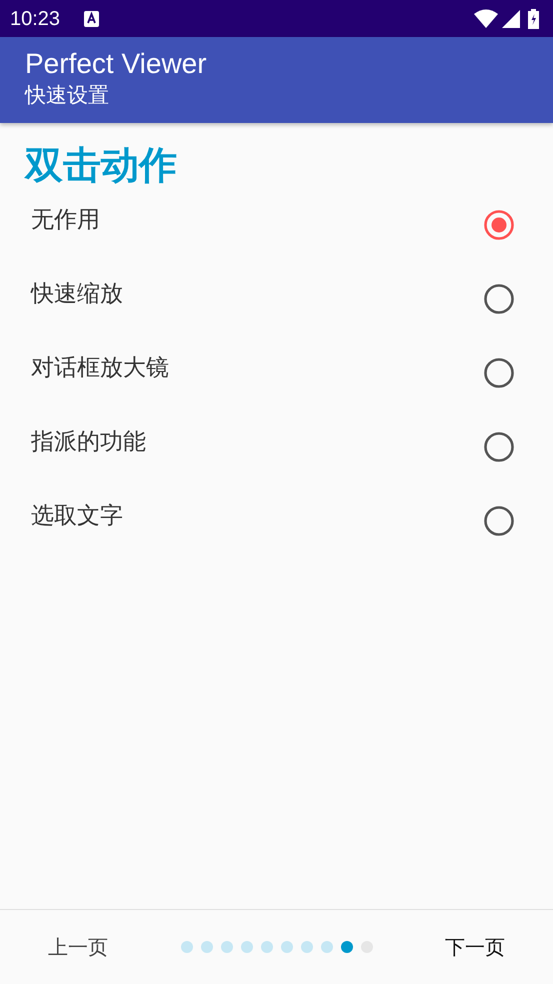 Image resolution: width=553 pixels, height=984 pixels. What do you see at coordinates (116, 64) in the screenshot?
I see `app-title: Perfect Viewer` at bounding box center [116, 64].